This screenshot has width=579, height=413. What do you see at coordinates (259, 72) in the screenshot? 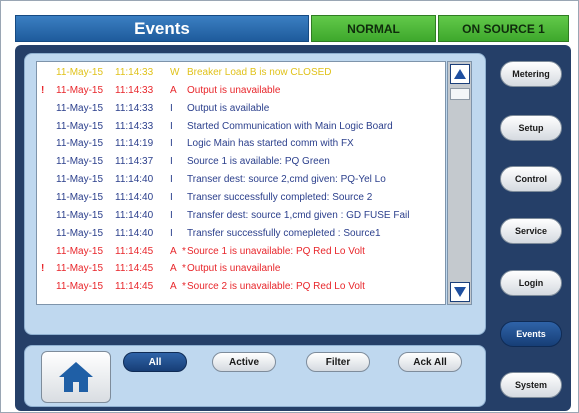
I see `event-message: Breaker Load B is now CLOSED` at bounding box center [259, 72].